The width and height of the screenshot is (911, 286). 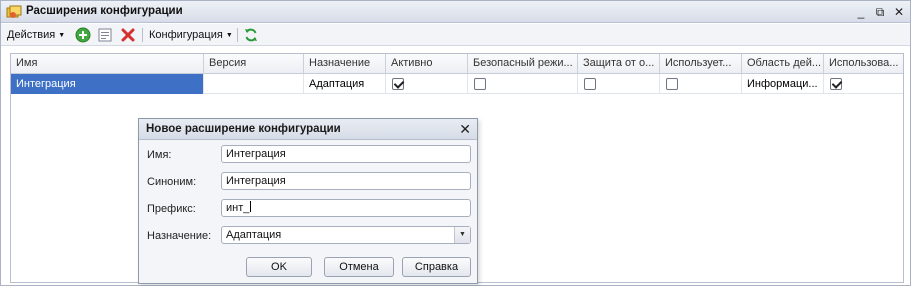 I want to click on purpose-label: Назначение:, so click(x=179, y=236).